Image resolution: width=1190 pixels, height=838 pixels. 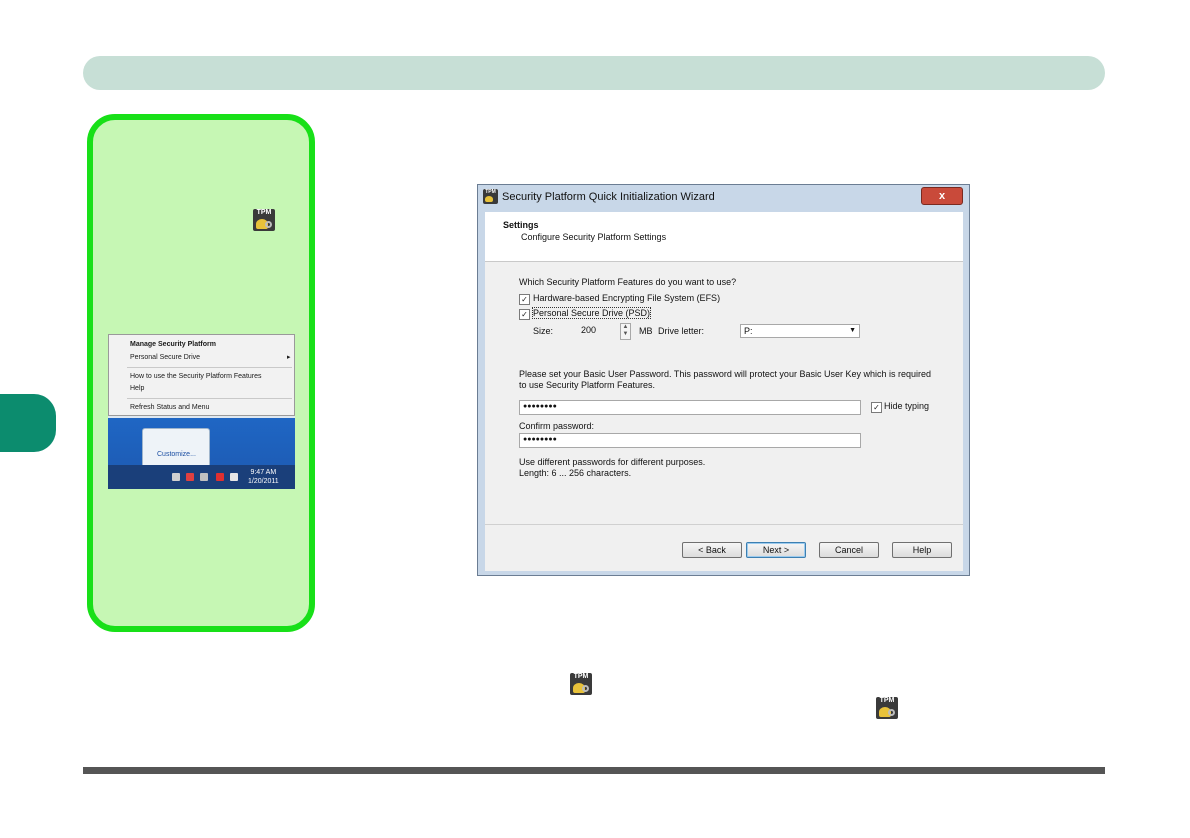 I want to click on menu-item-psd: Personal Secure Drive, so click(x=165, y=357).